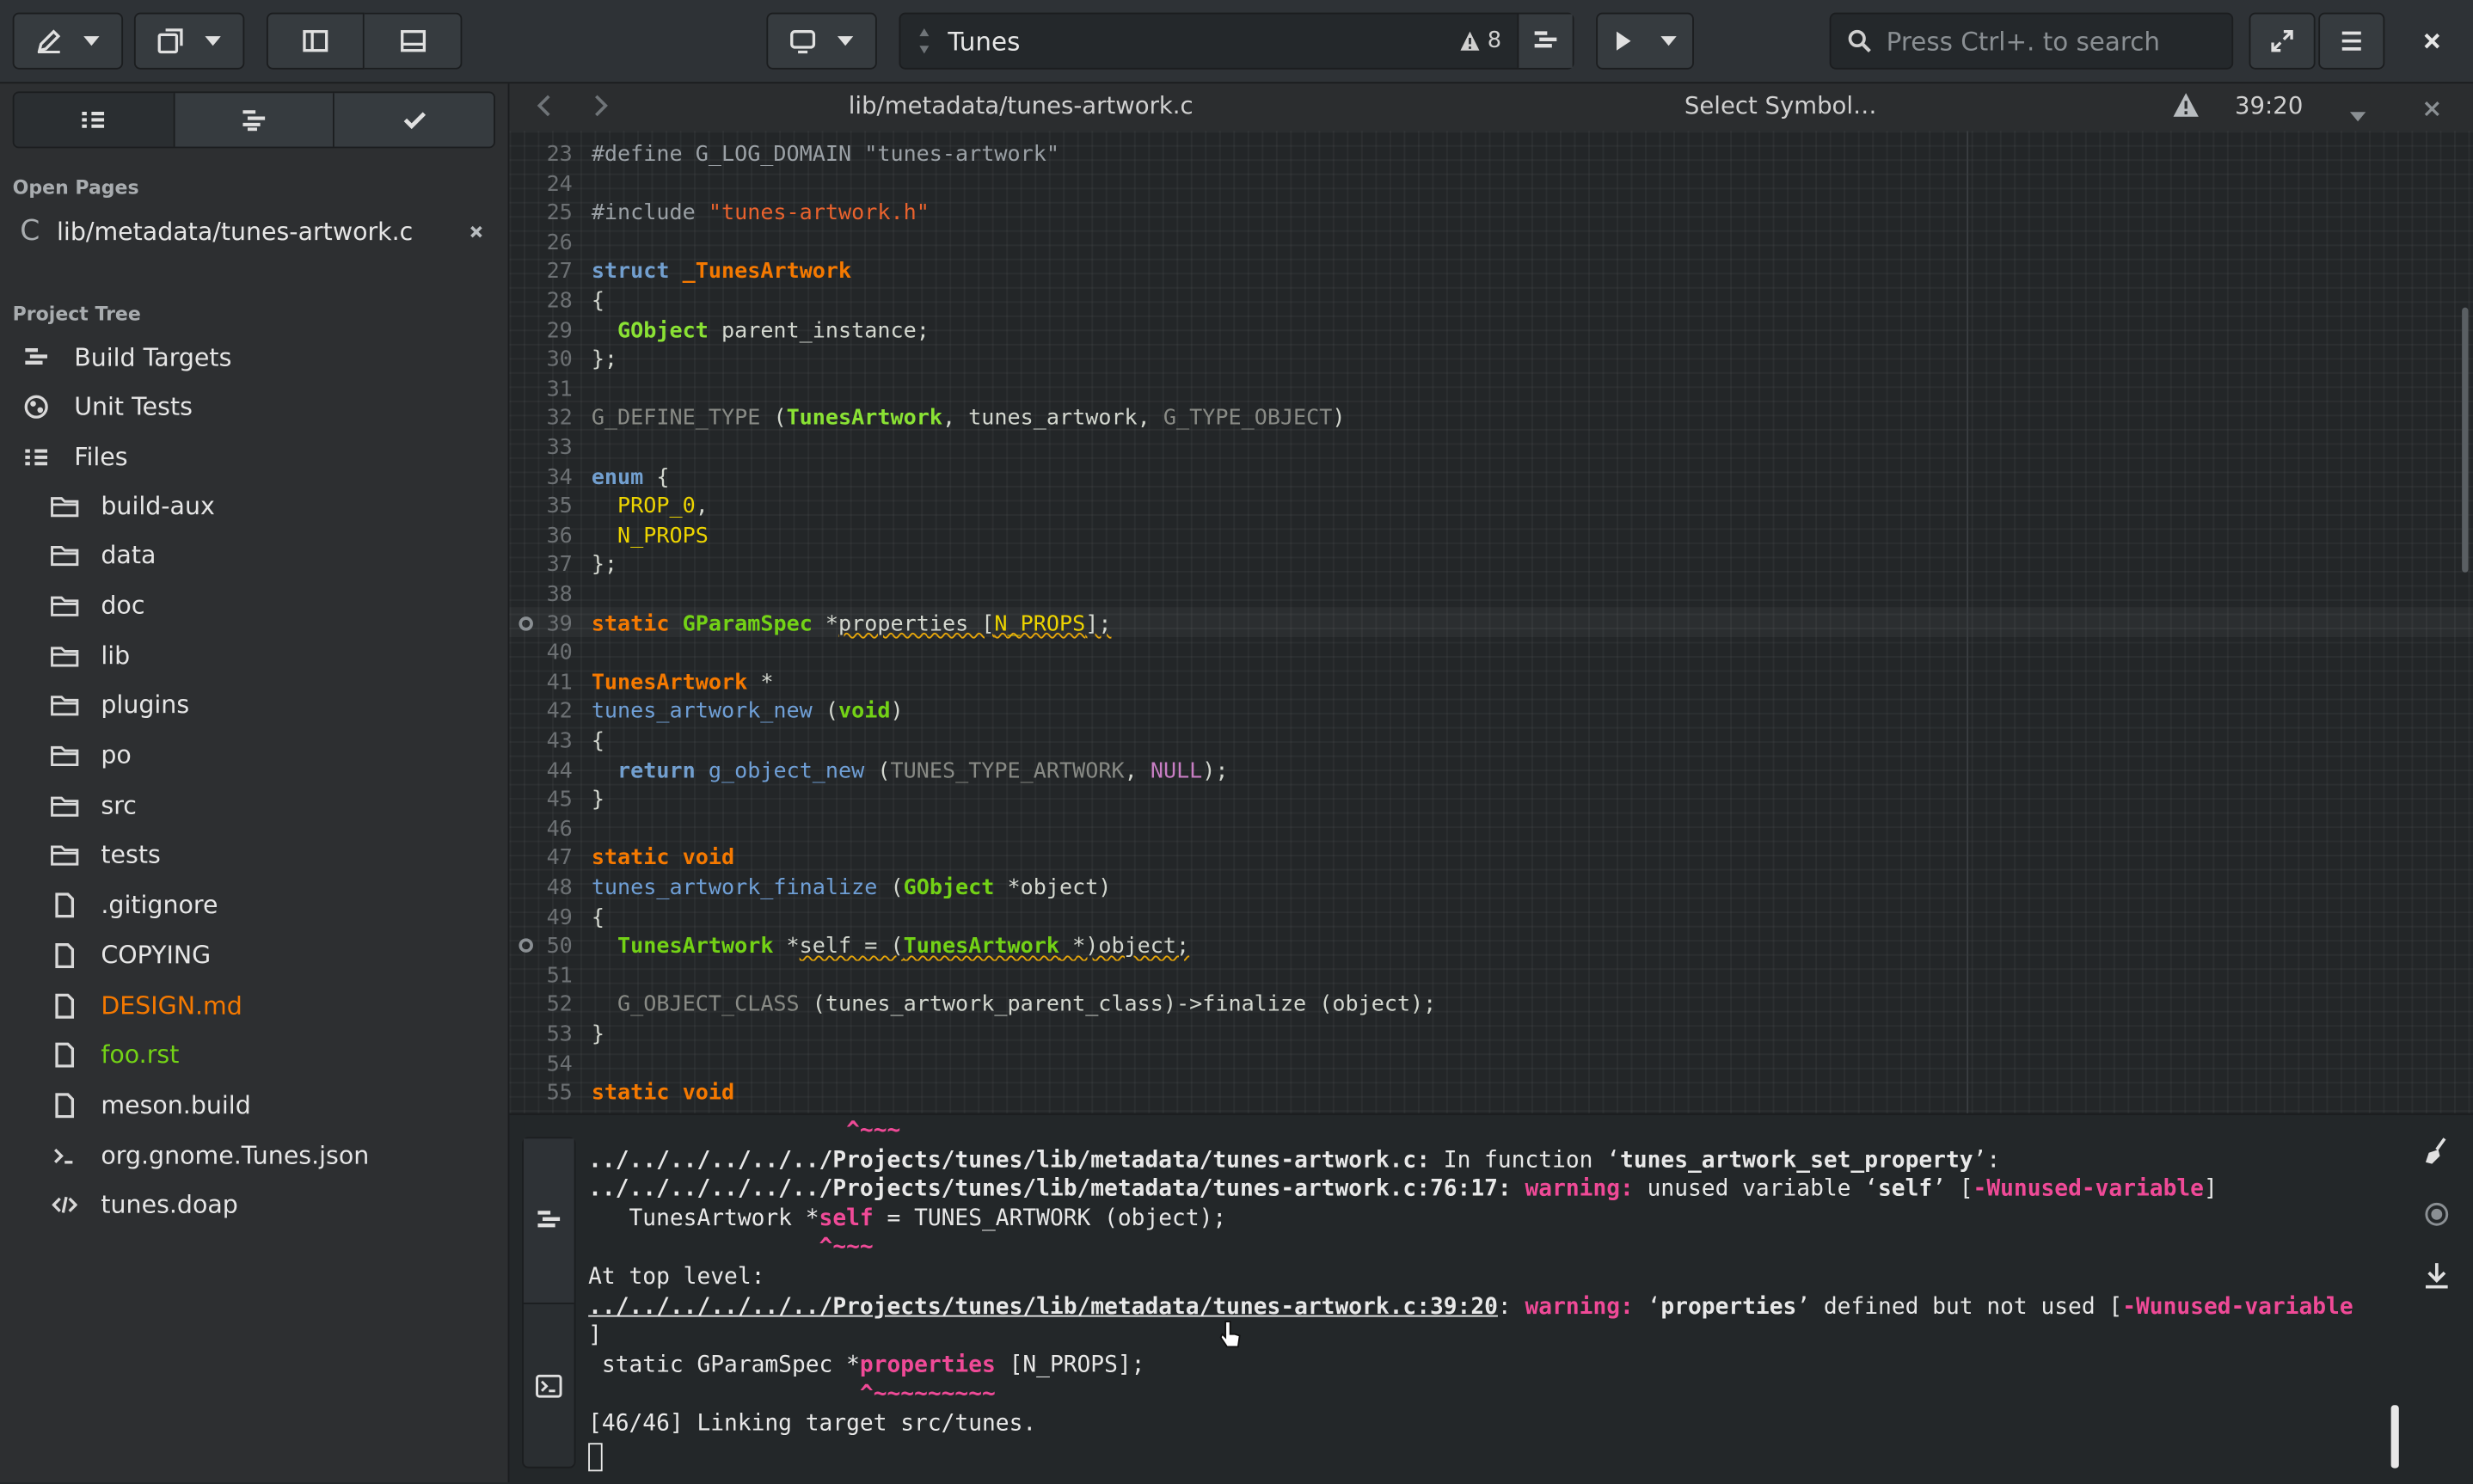  Describe the element at coordinates (254, 1205) in the screenshot. I see `file-tree-item: tunes.doap` at that location.